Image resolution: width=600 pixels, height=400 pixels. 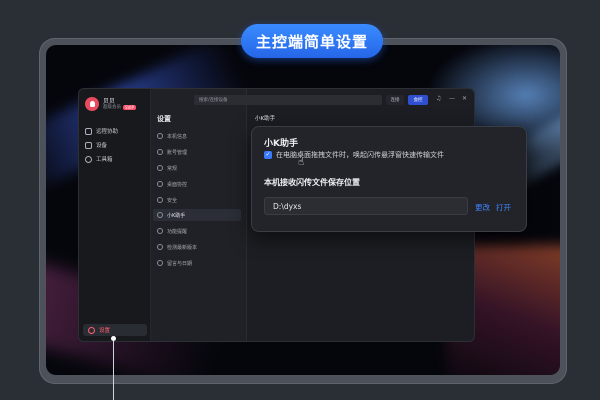 What do you see at coordinates (438, 98) in the screenshot?
I see `bell-icon: ♫` at bounding box center [438, 98].